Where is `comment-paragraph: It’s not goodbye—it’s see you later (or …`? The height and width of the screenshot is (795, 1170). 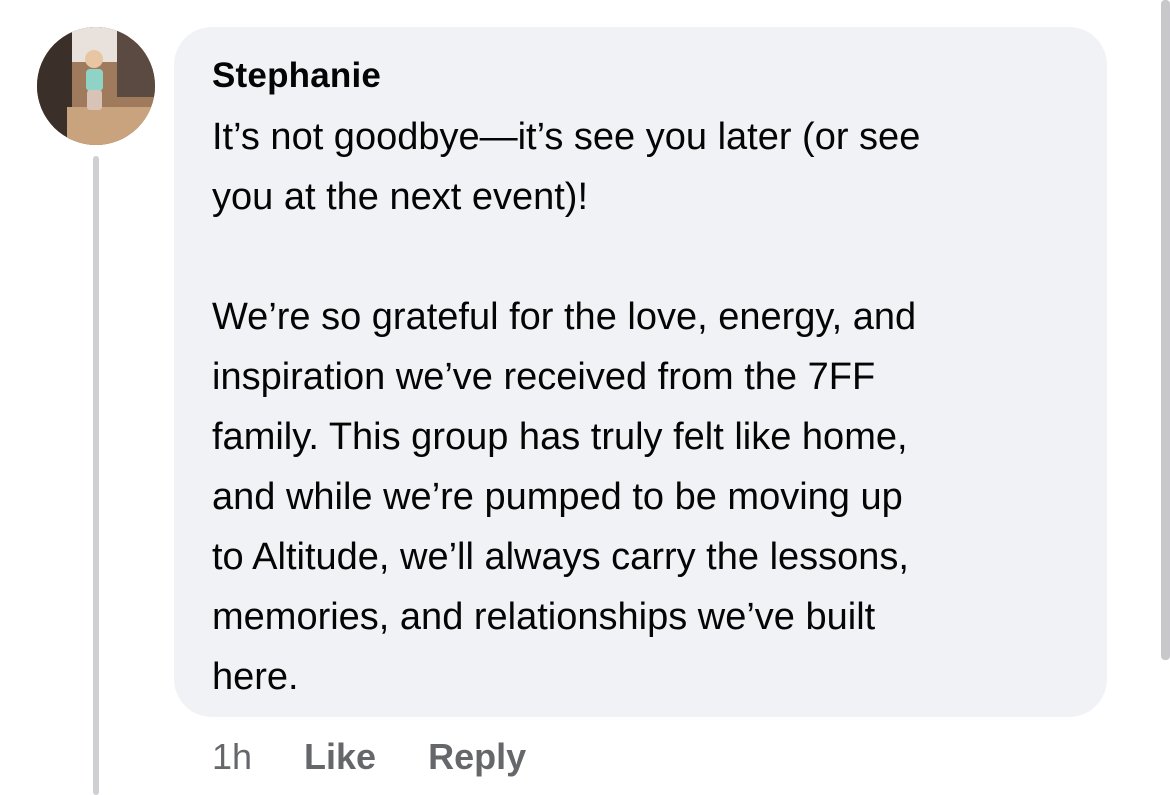 comment-paragraph: It’s not goodbye—it’s see you later (or … is located at coordinates (566, 167).